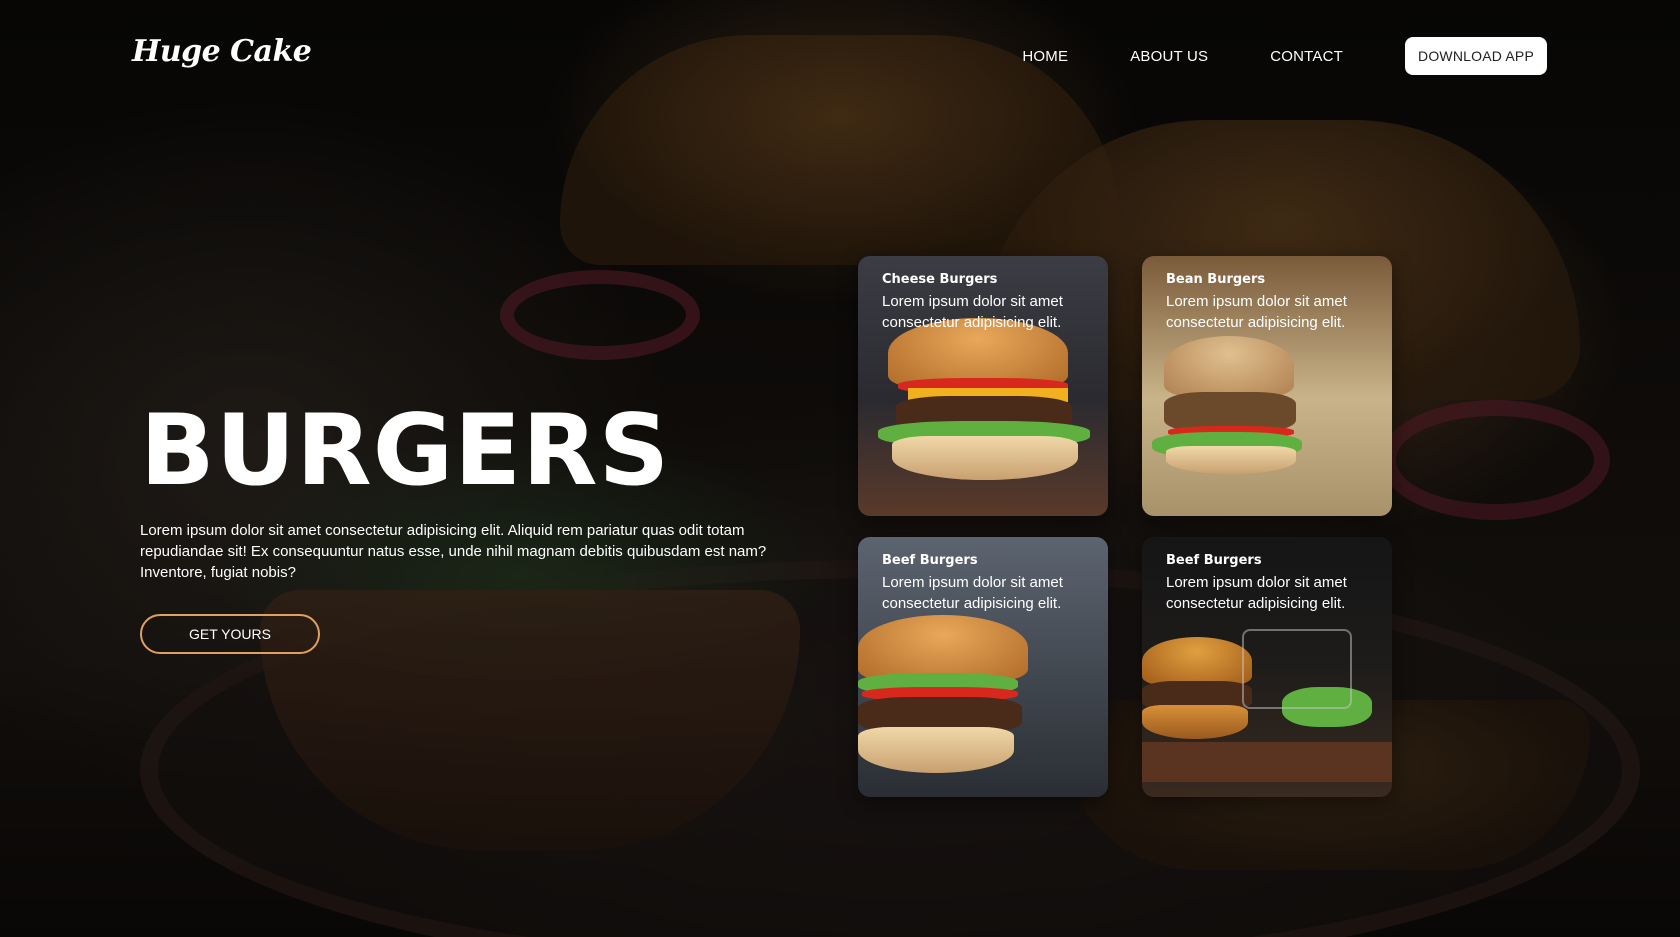 This screenshot has height=937, width=1680. I want to click on nav-link-about-us: ABOUT US, so click(1169, 56).